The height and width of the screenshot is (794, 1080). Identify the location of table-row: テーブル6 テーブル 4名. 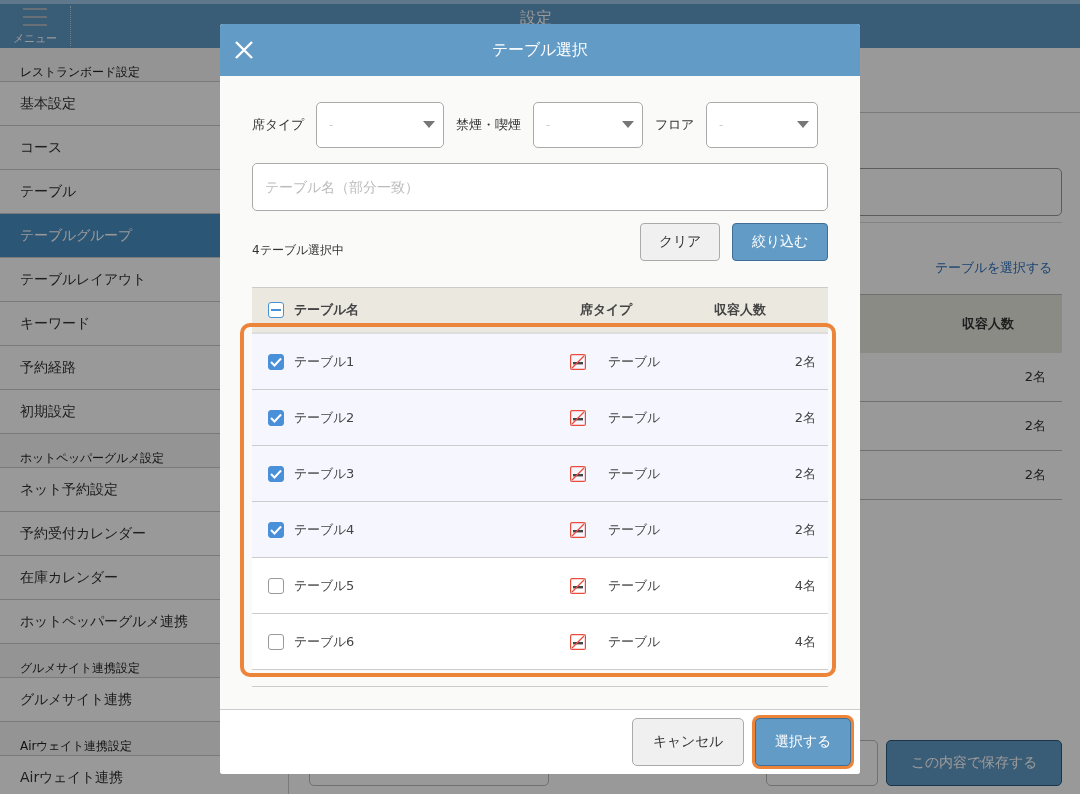
(540, 642).